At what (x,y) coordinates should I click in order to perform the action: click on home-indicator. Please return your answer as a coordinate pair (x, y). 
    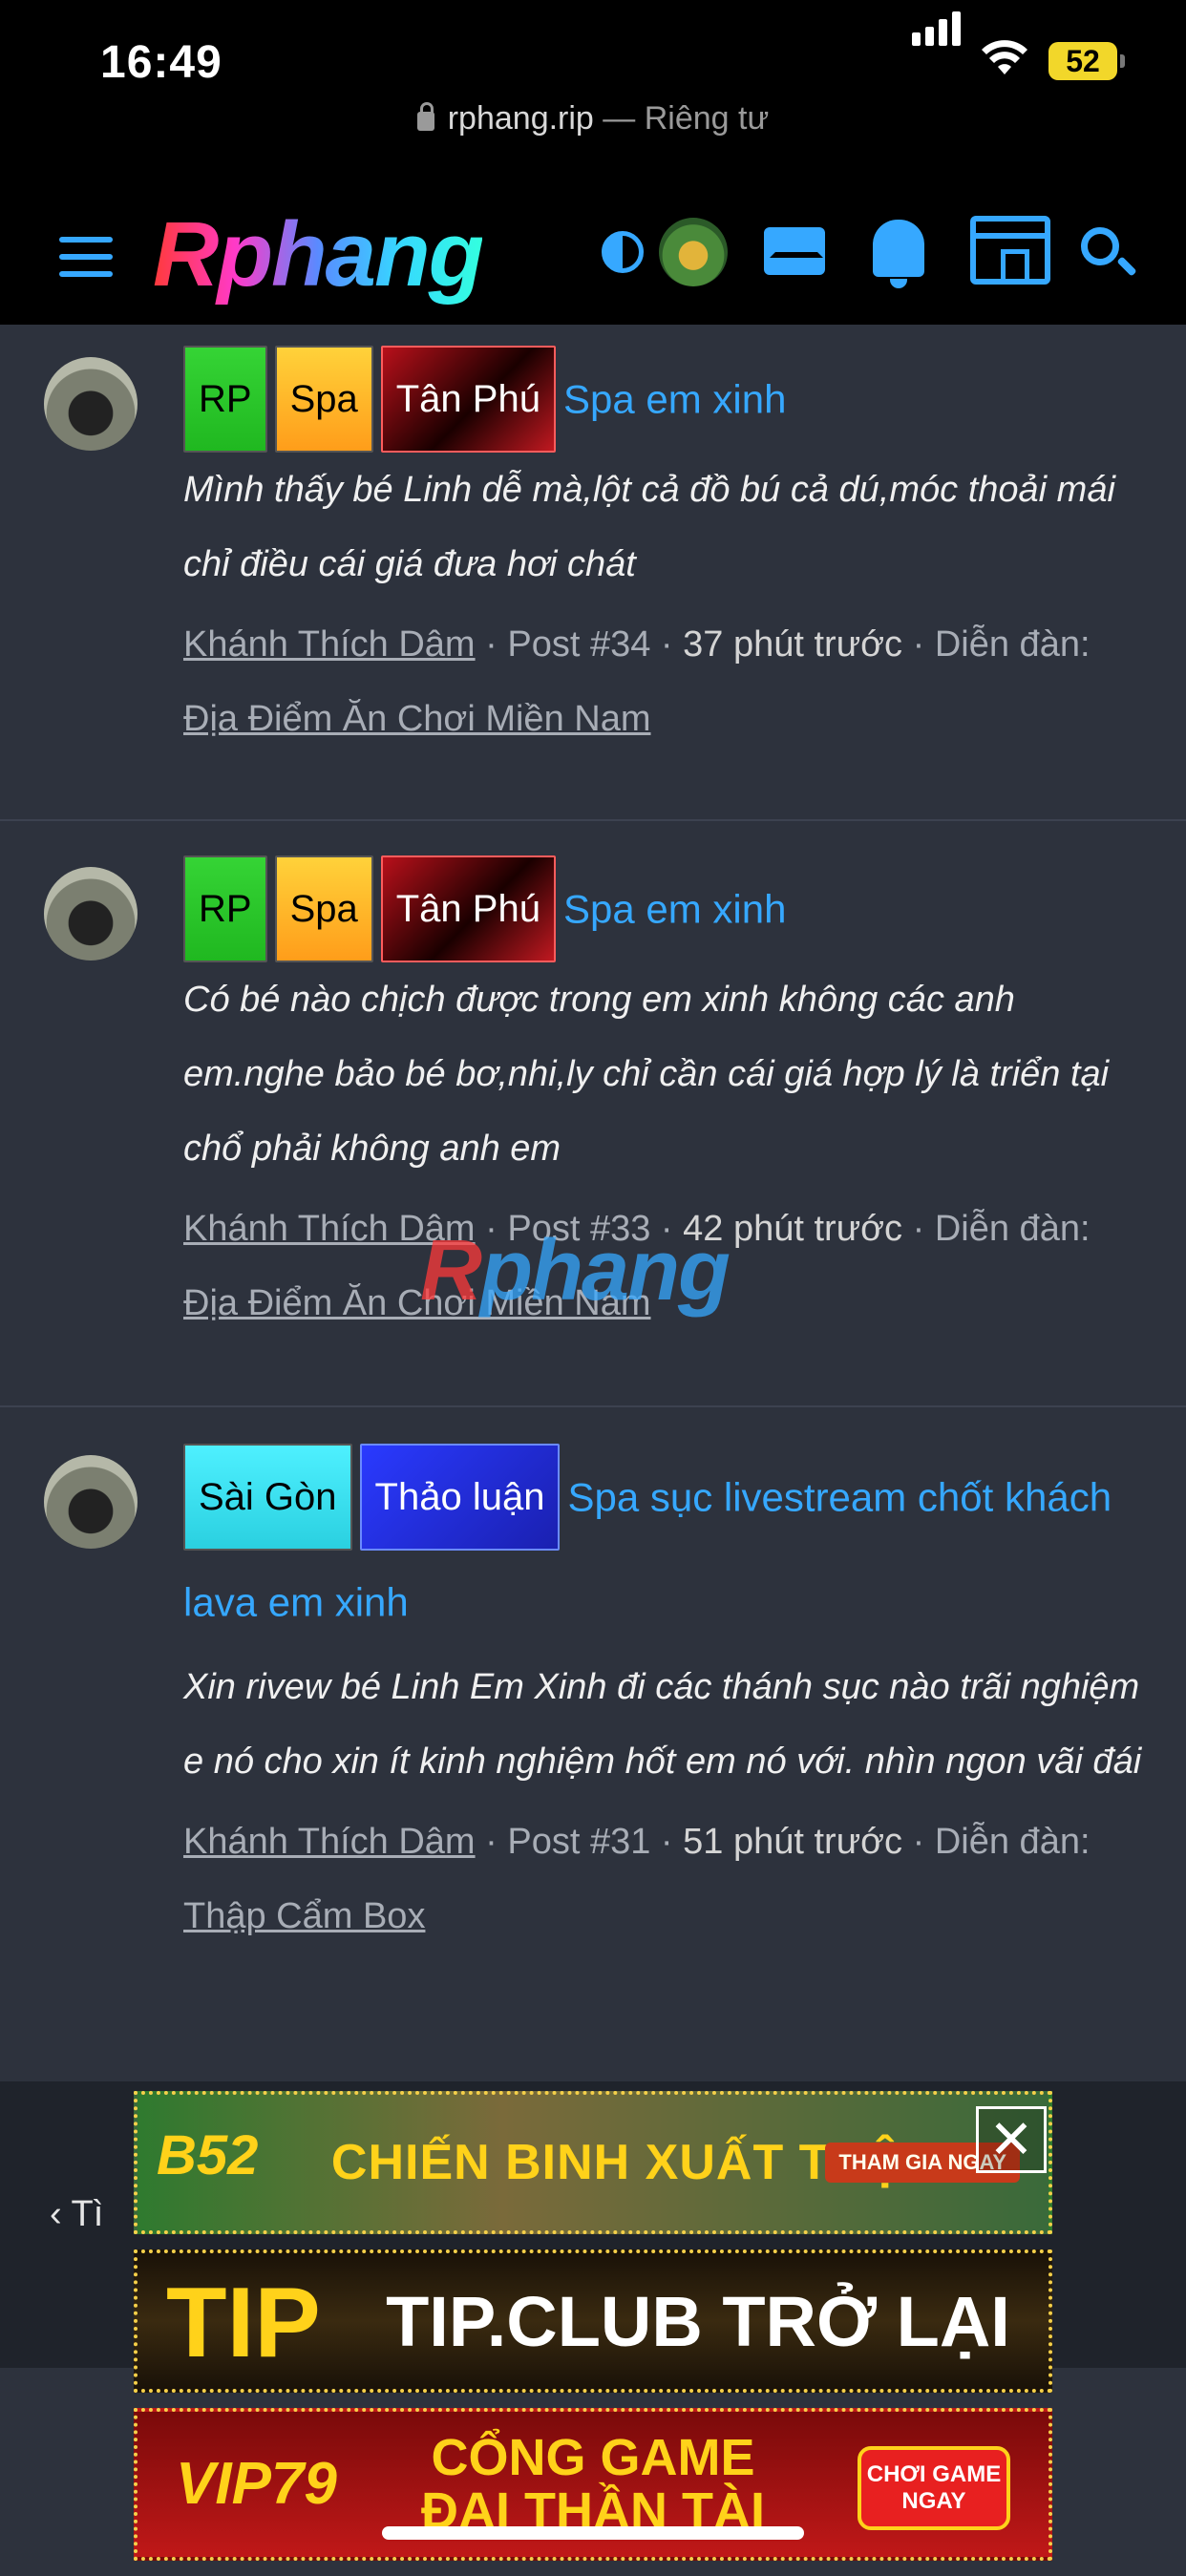
    Looking at the image, I should click on (593, 2533).